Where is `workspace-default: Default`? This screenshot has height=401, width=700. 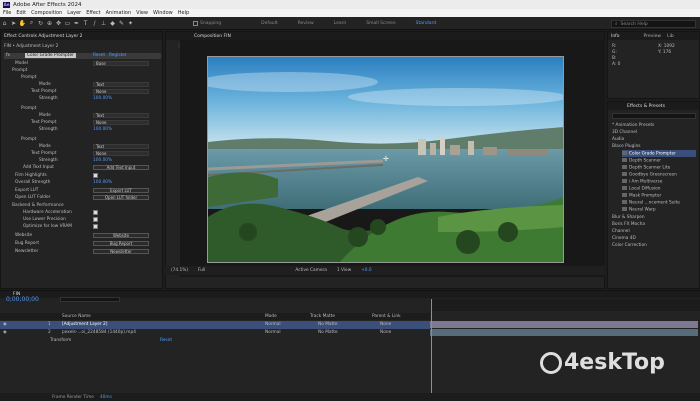 workspace-default: Default is located at coordinates (269, 23).